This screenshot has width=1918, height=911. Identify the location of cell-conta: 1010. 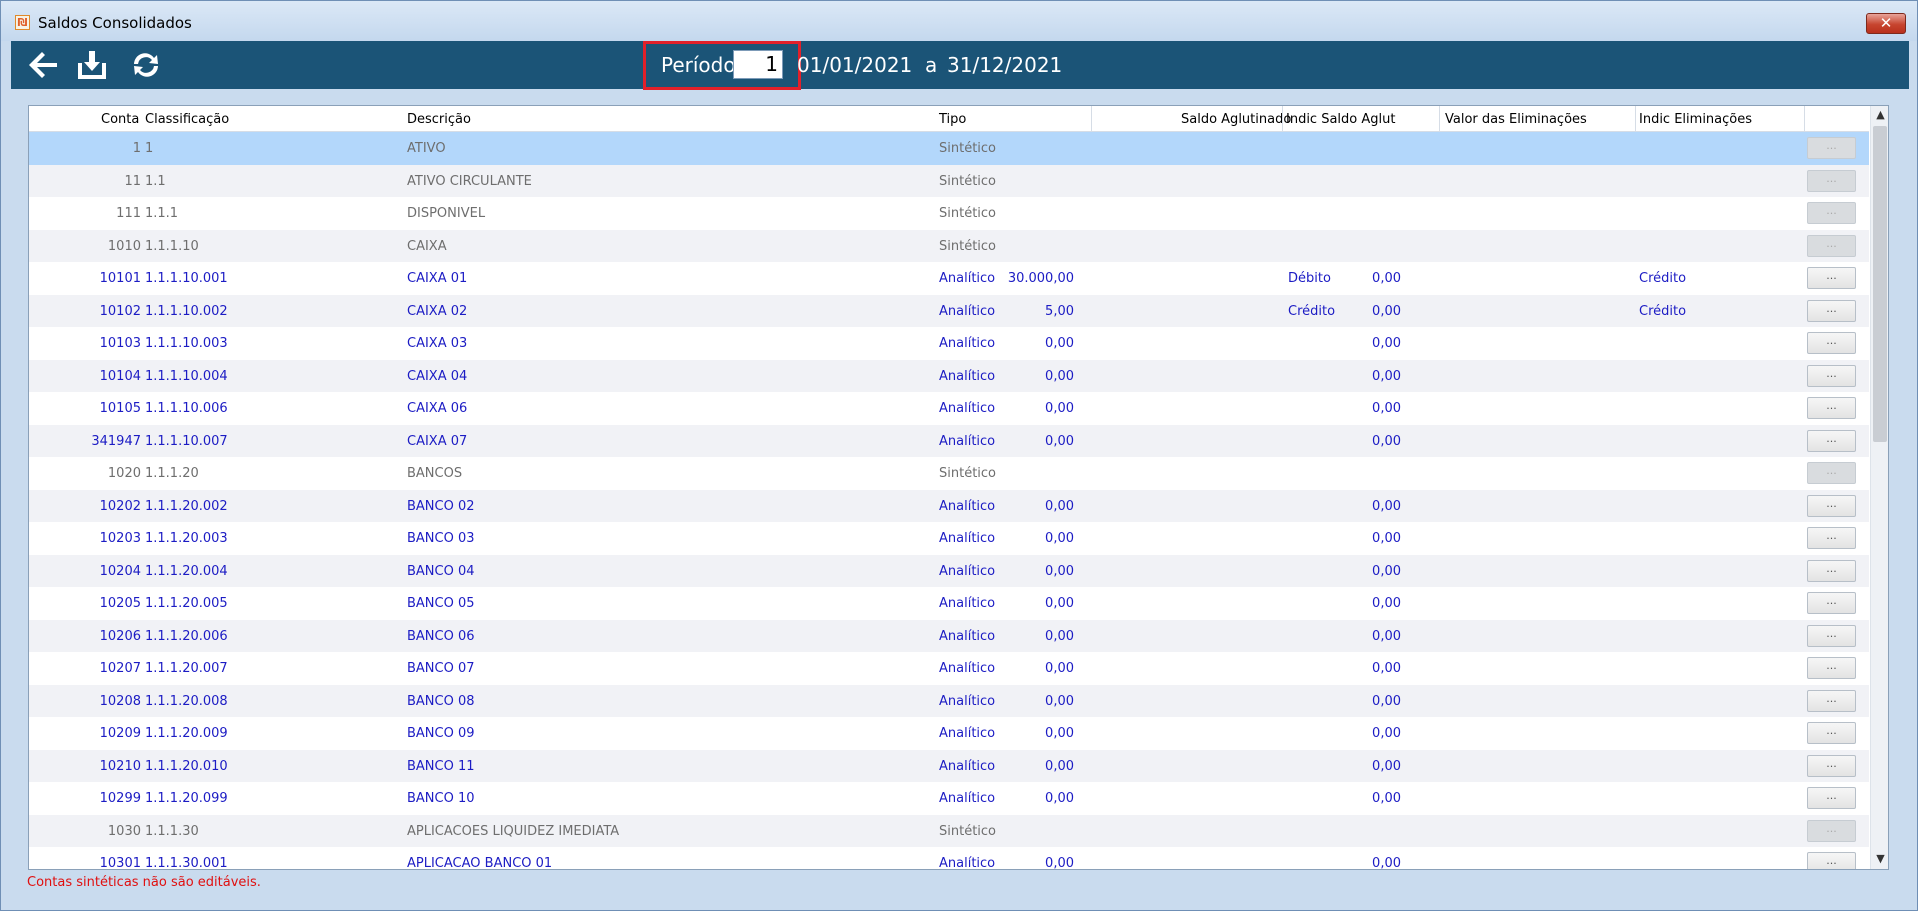
(124, 246).